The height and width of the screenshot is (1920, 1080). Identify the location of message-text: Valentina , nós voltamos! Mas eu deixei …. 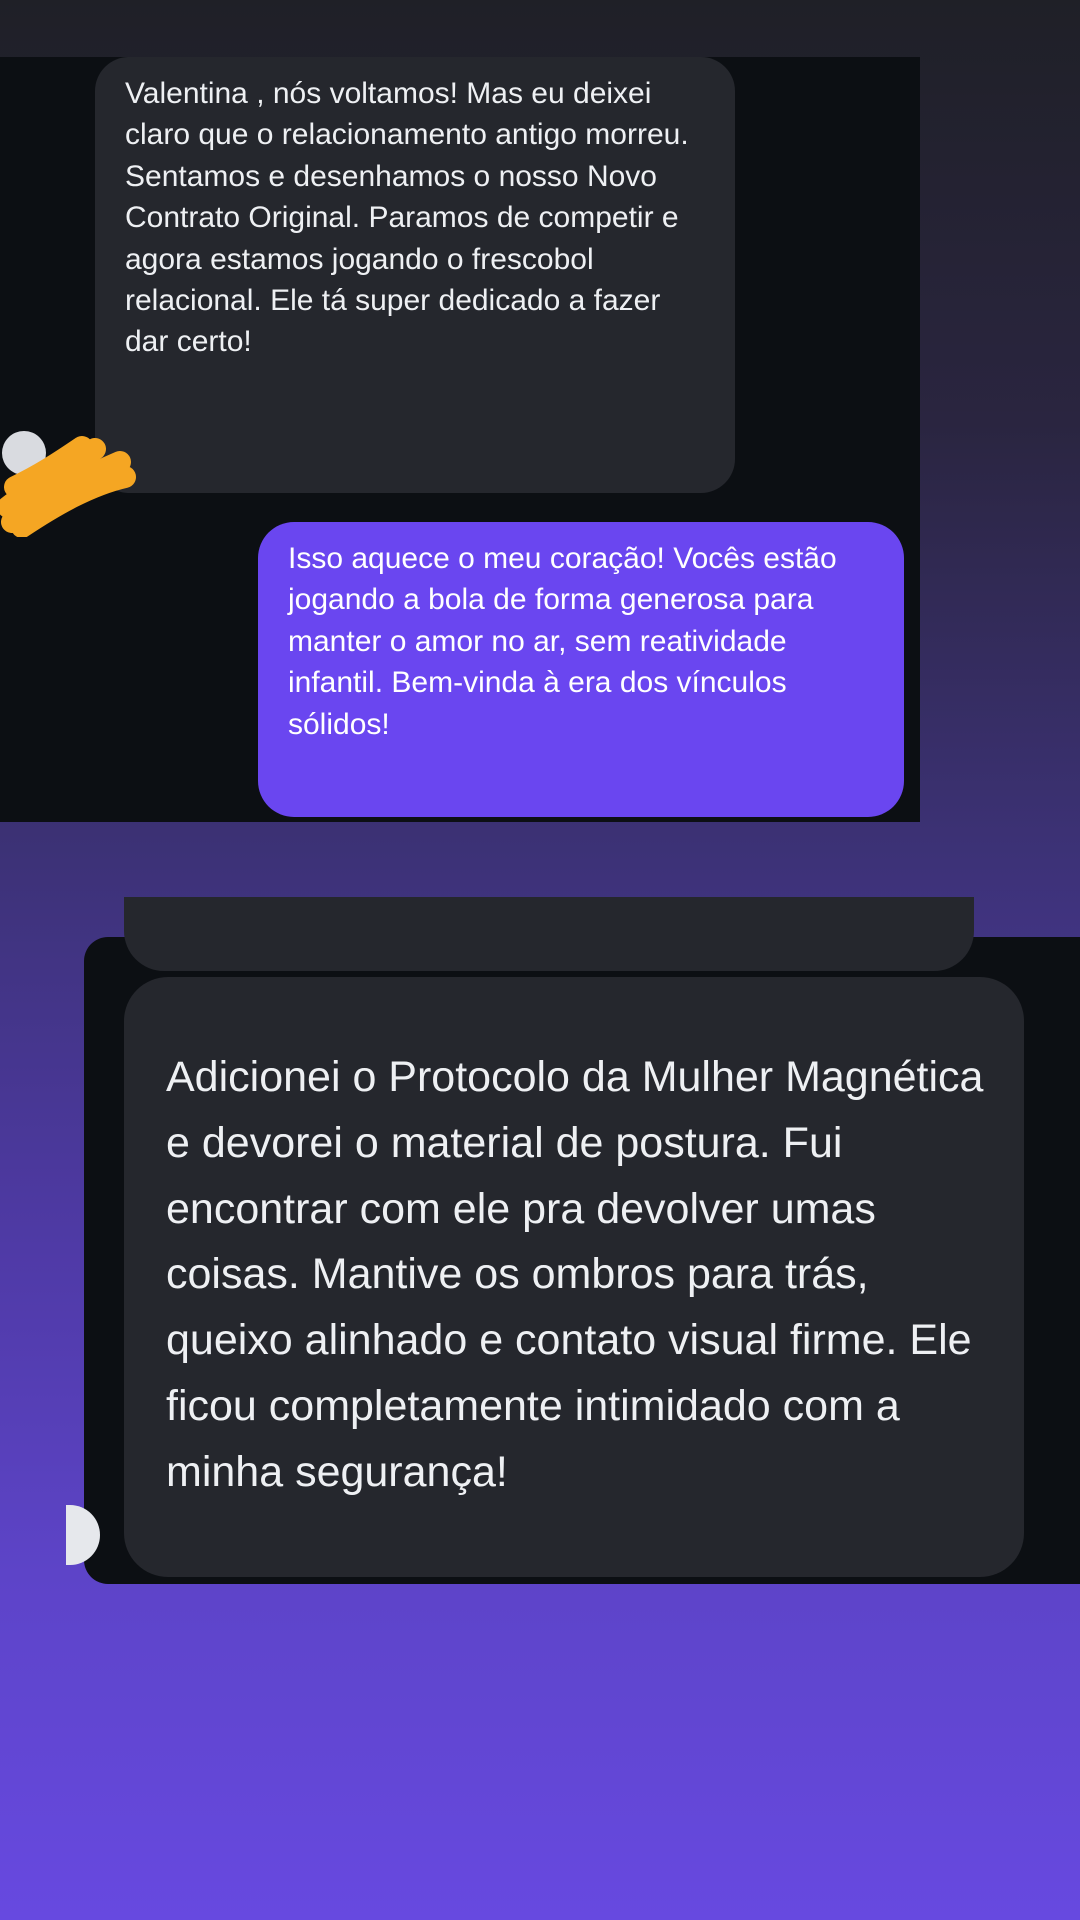
(407, 218).